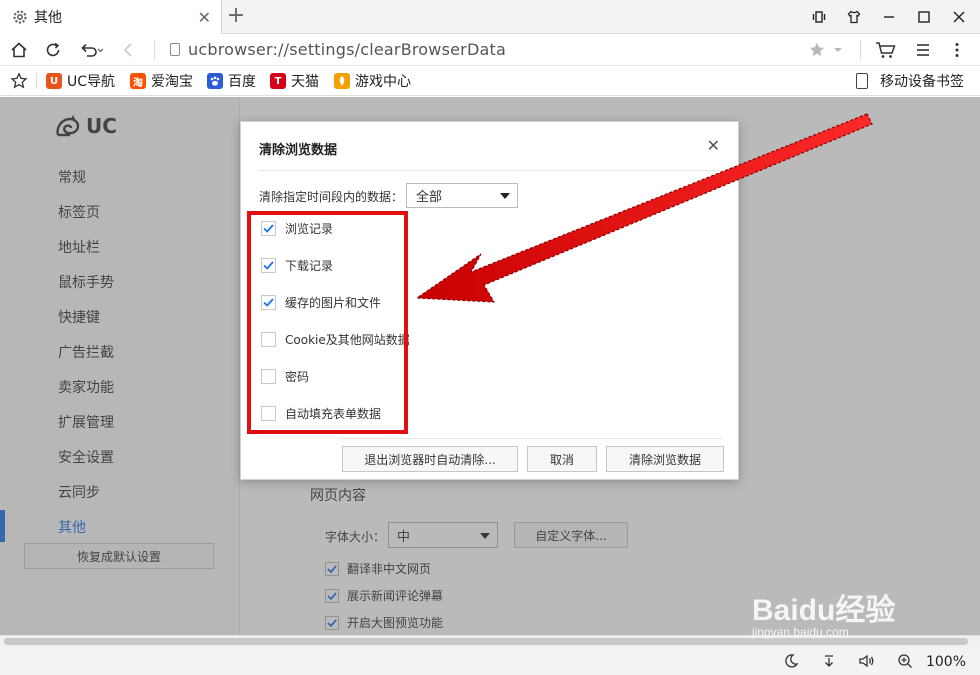 The height and width of the screenshot is (675, 980). Describe the element at coordinates (886, 50) in the screenshot. I see `cart-icon` at that location.